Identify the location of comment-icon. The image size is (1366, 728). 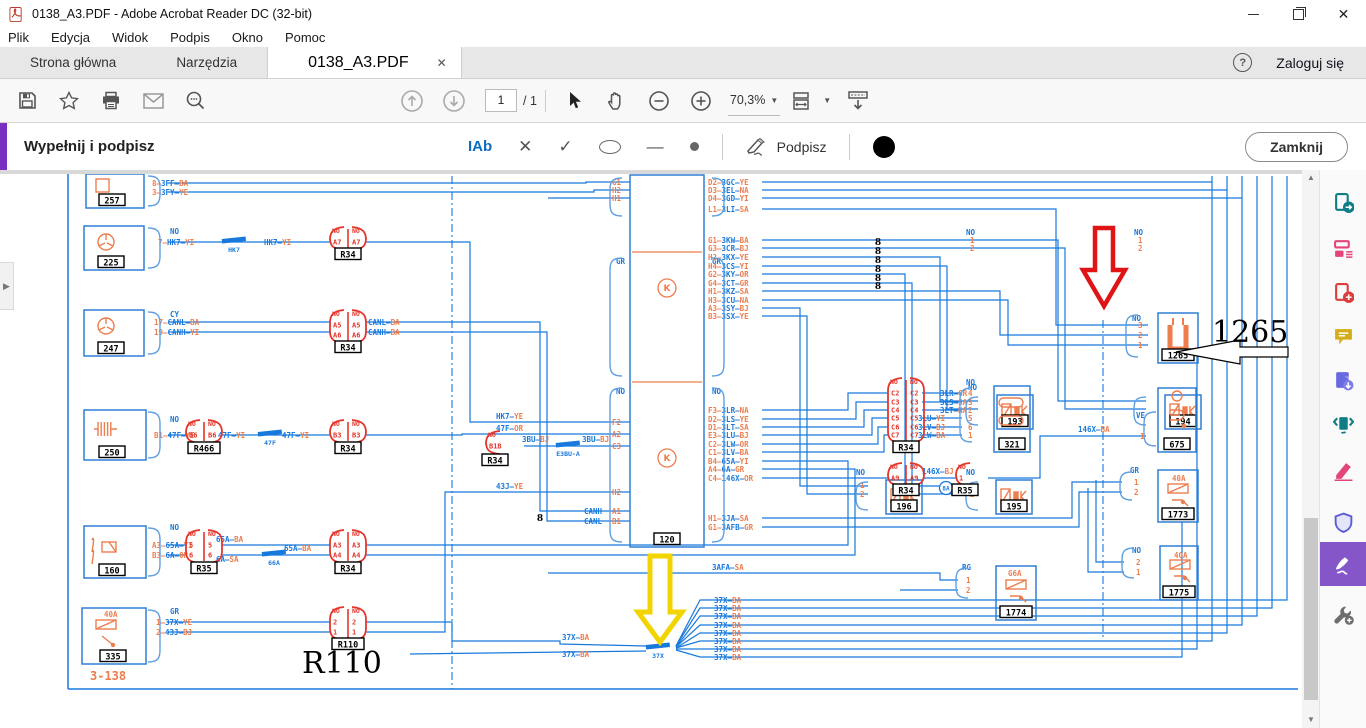
(1343, 336).